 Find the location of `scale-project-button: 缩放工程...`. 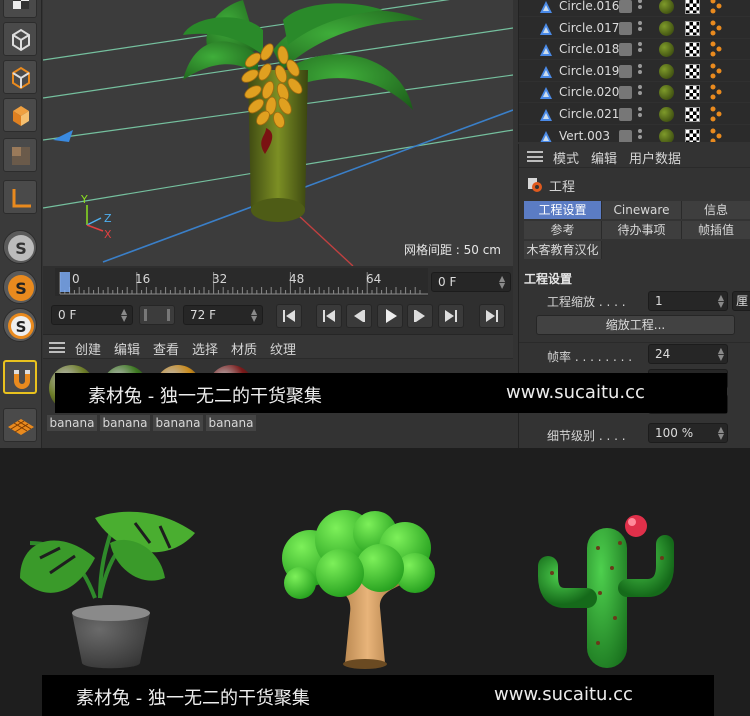

scale-project-button: 缩放工程... is located at coordinates (635, 325).